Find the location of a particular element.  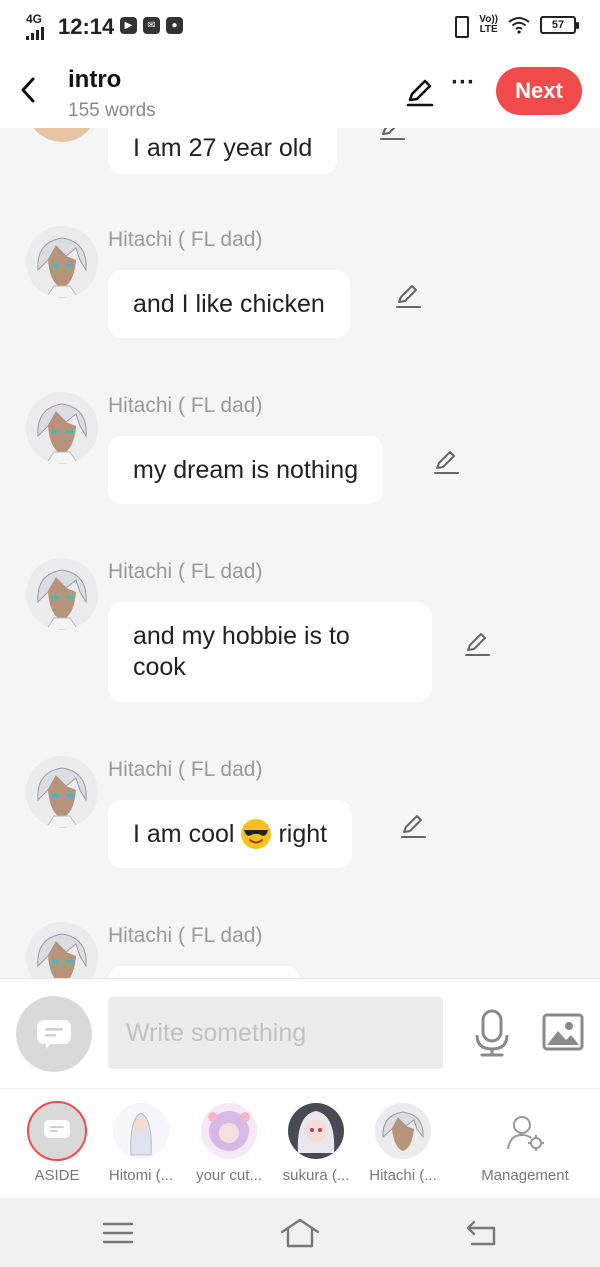

message-input is located at coordinates (275, 1033).